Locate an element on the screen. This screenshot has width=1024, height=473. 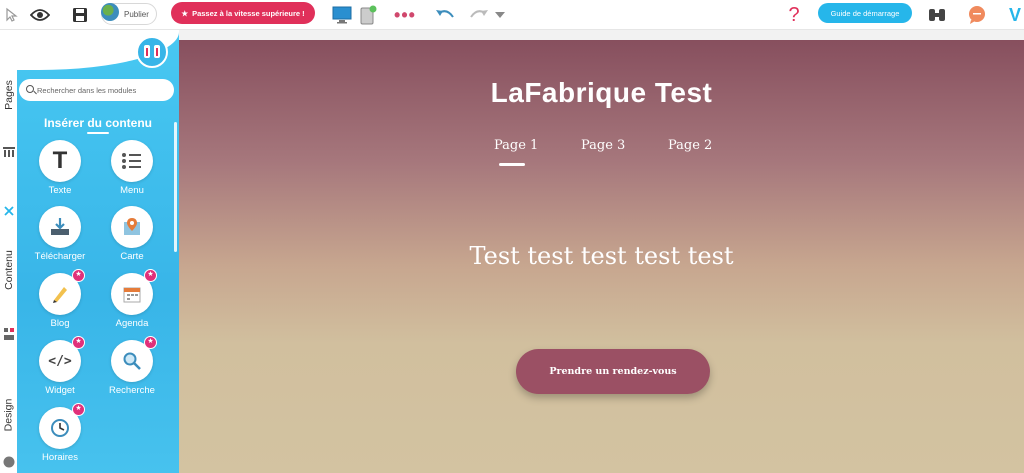
upgrade-button: ★ Passez à la vitesse supérieure ! is located at coordinates (243, 13).